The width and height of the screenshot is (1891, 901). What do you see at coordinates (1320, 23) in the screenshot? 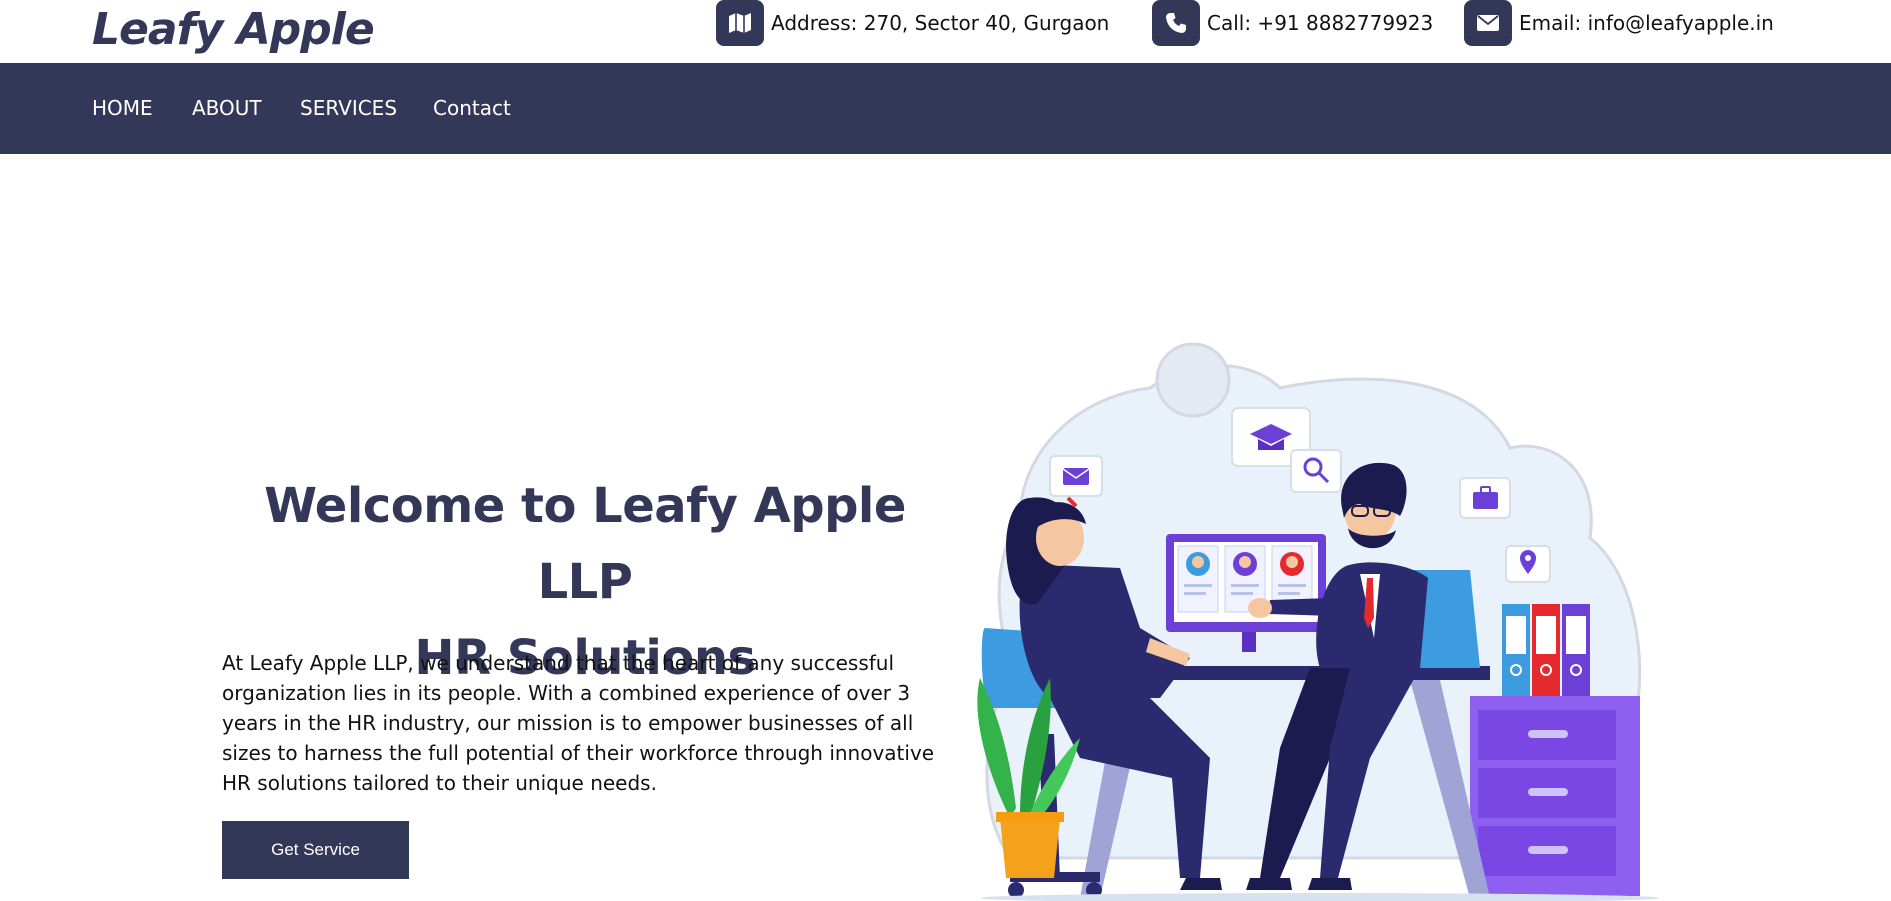
I see `phone-text: Call: +91 8882779923` at bounding box center [1320, 23].